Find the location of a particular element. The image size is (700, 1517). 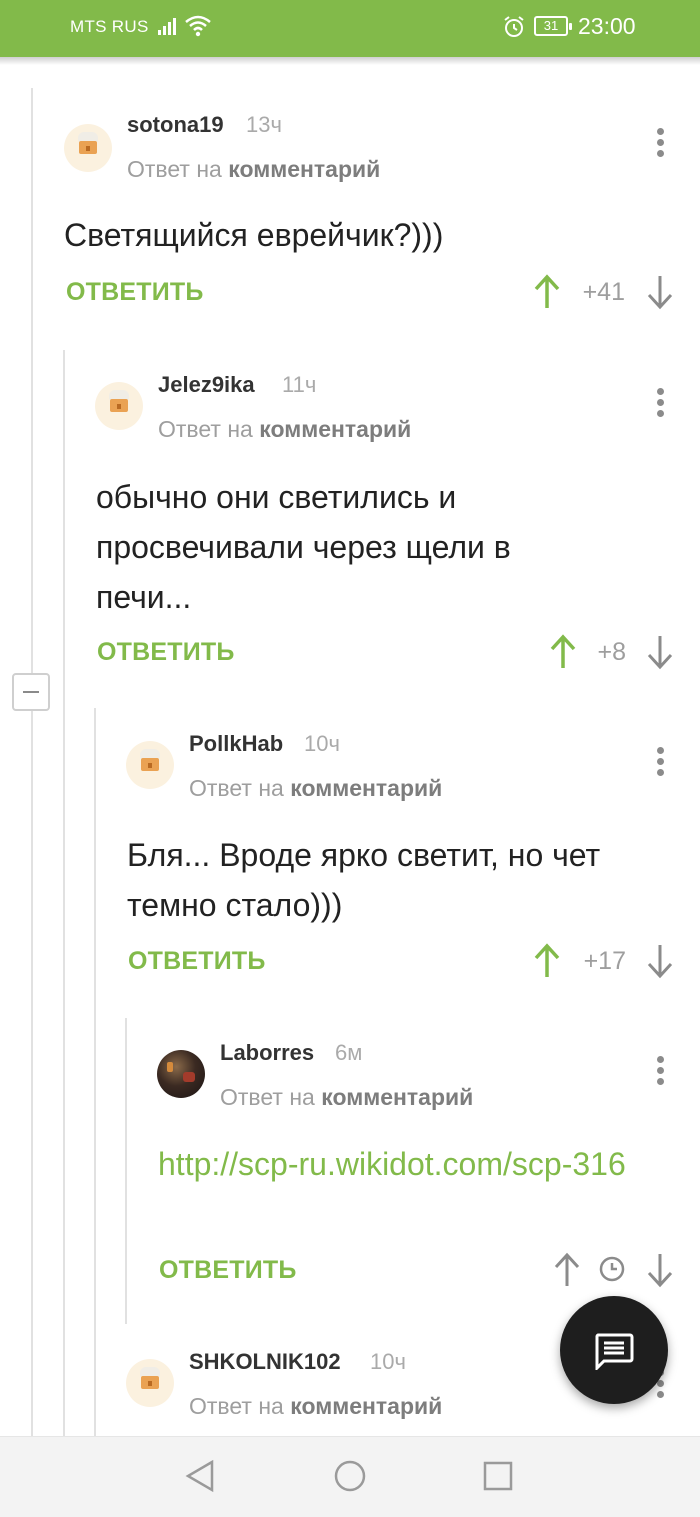

battery-level: 31 is located at coordinates (551, 25).